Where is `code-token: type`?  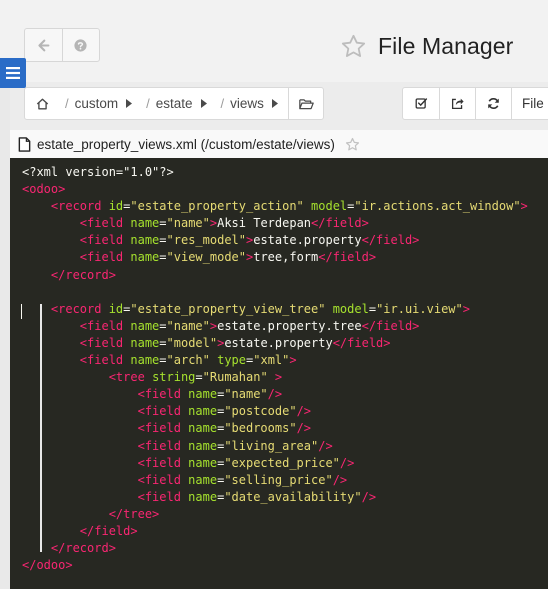
code-token: type is located at coordinates (232, 360).